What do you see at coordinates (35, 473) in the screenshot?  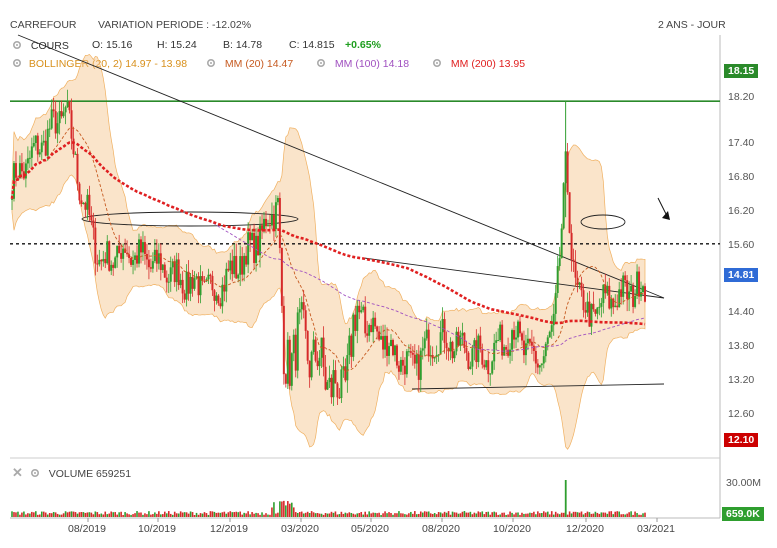 I see `gear-icon` at bounding box center [35, 473].